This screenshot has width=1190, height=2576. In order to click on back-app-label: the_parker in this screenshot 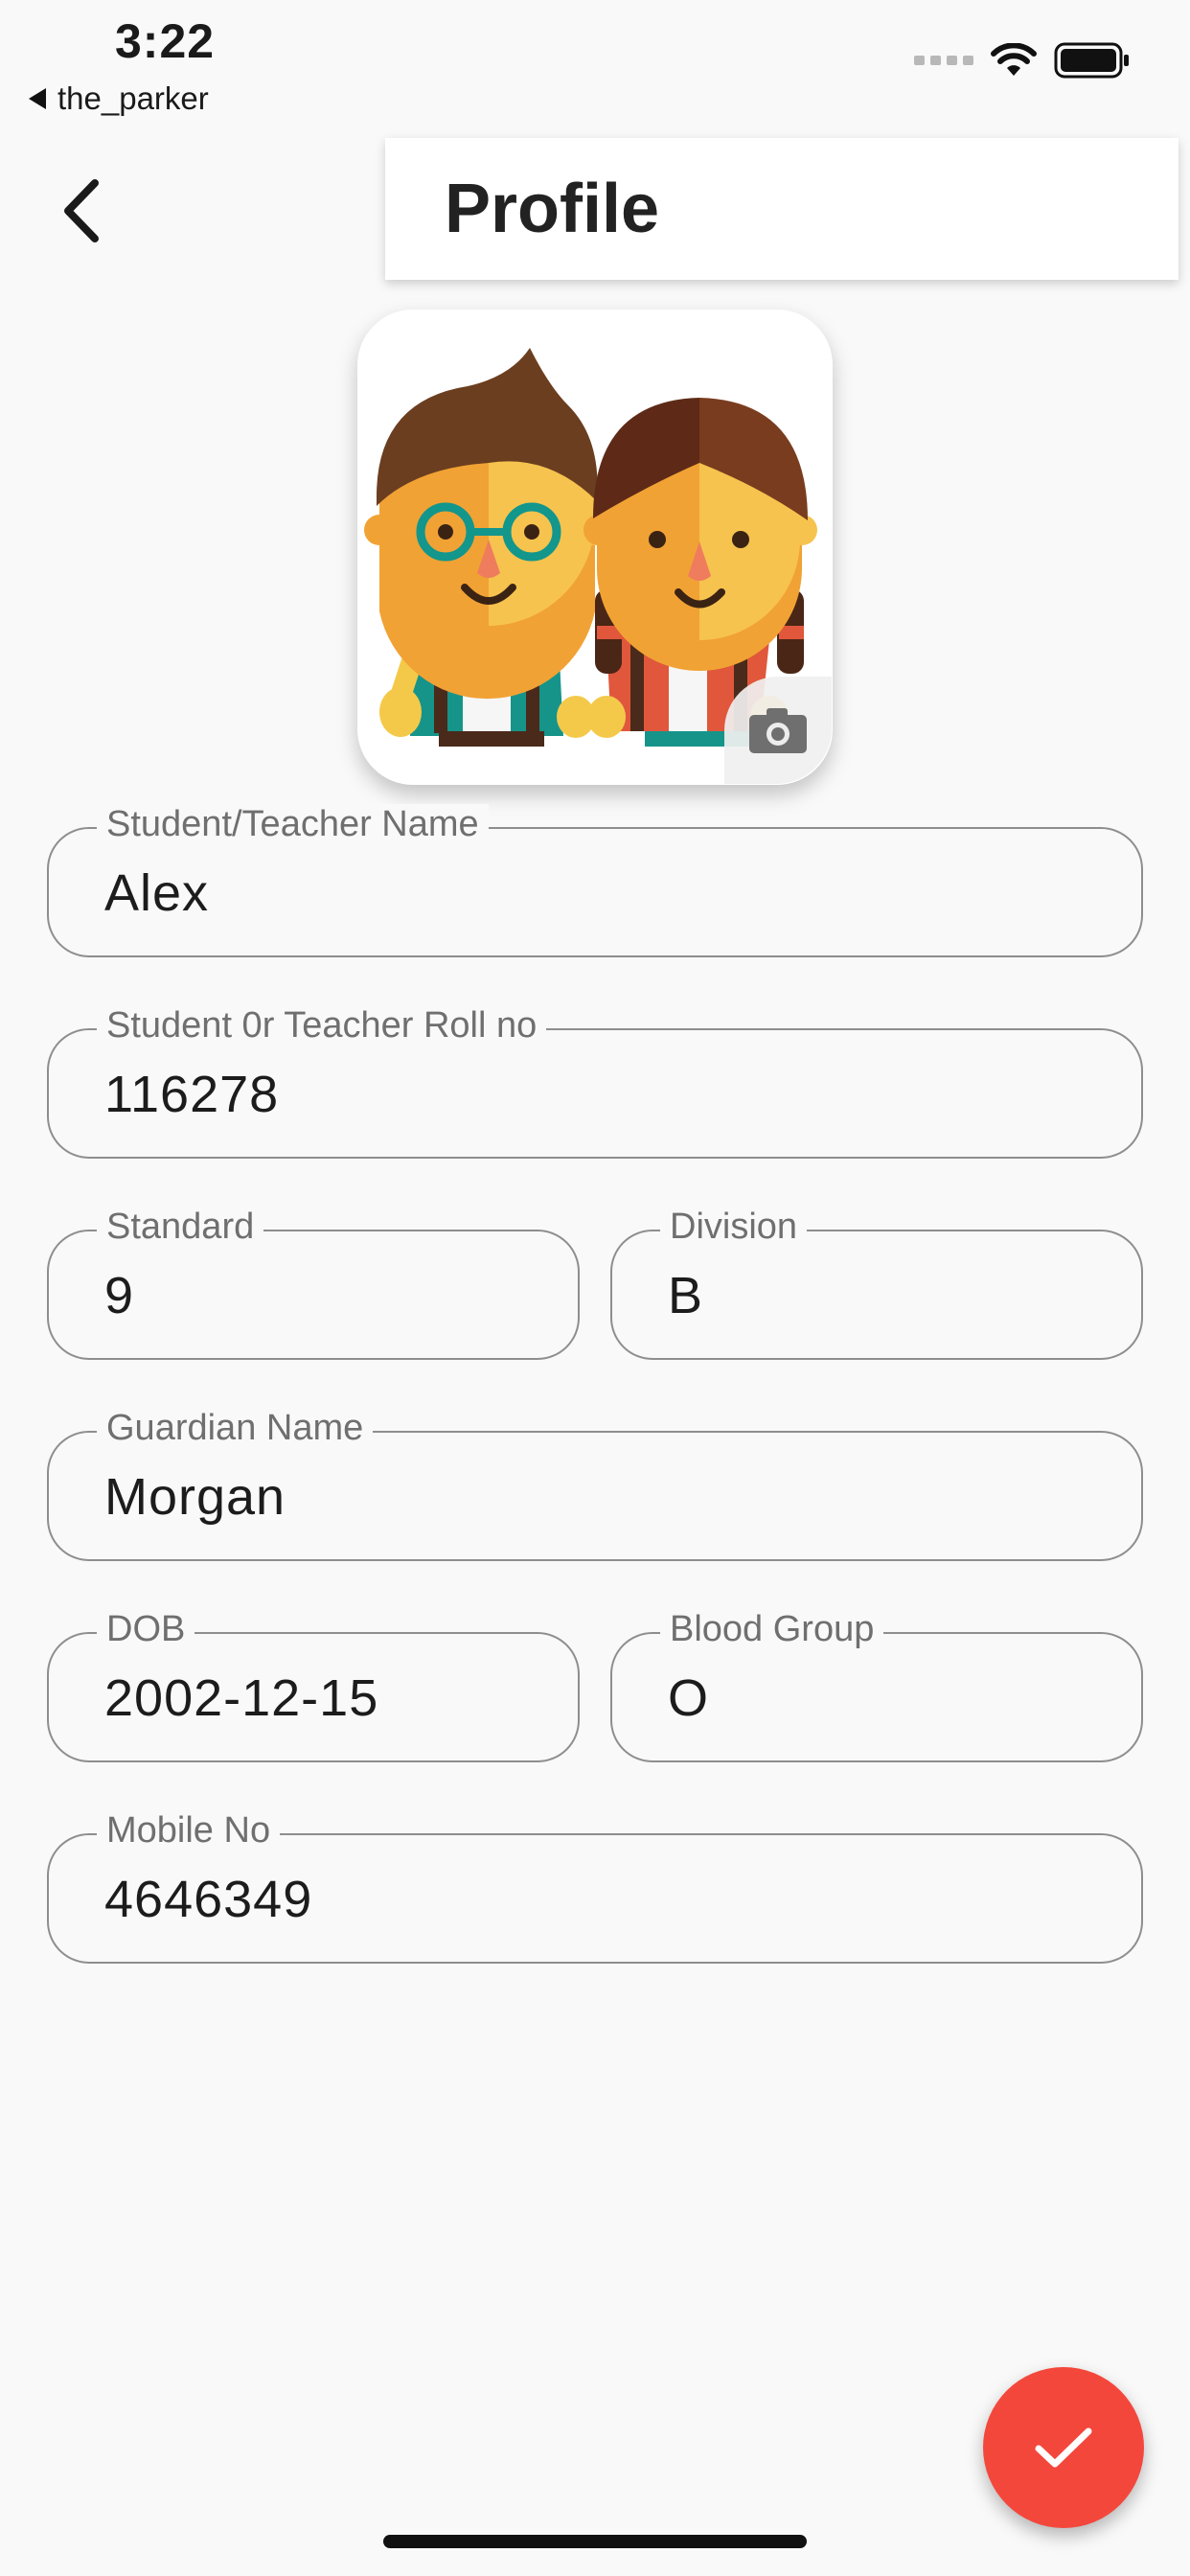, I will do `click(133, 98)`.